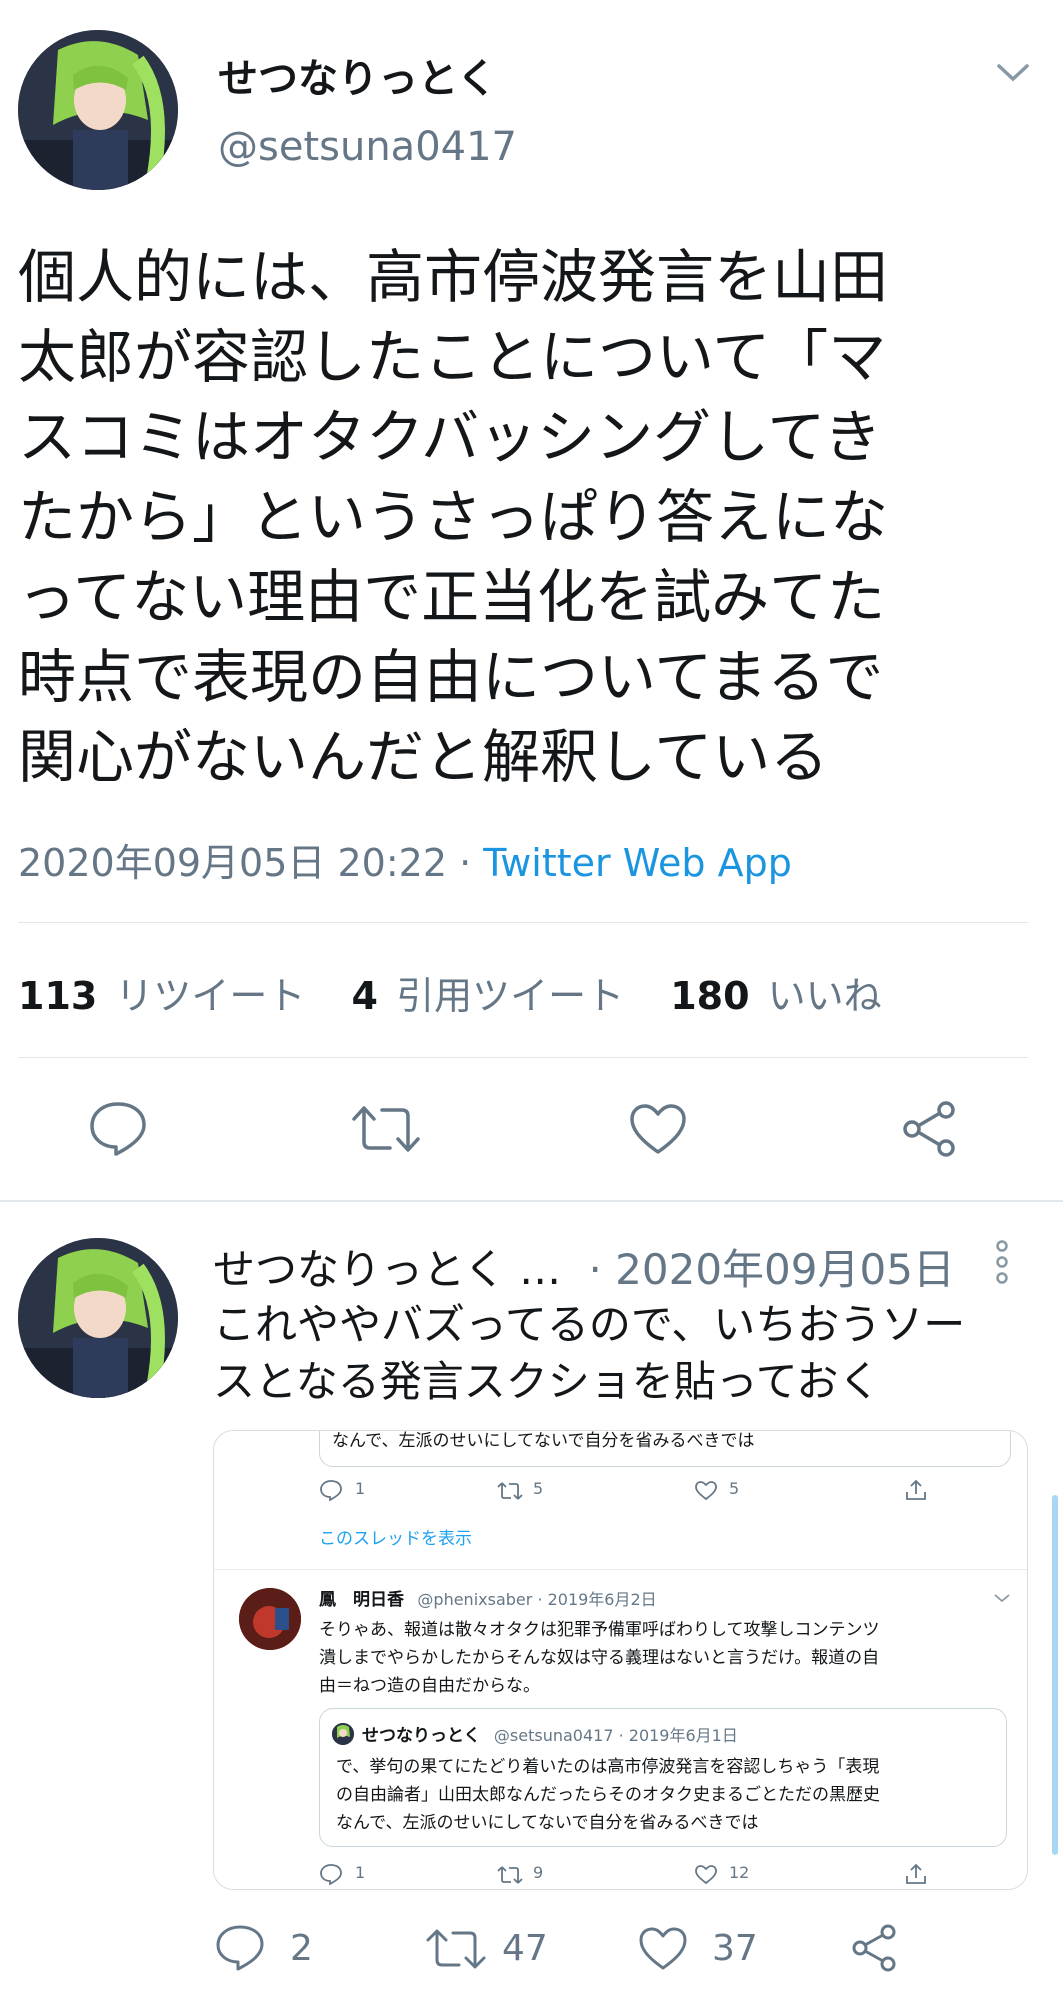 The width and height of the screenshot is (1063, 2009). Describe the element at coordinates (589, 1324) in the screenshot. I see `reply-text-line: これややバズってるので、いちおうソー` at that location.